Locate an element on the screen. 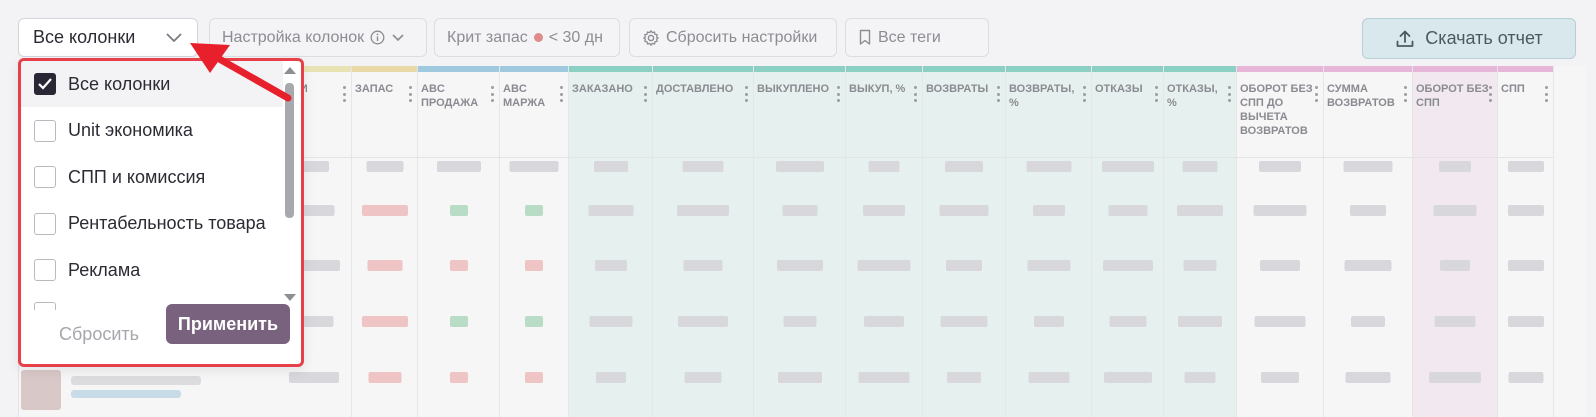 The height and width of the screenshot is (417, 1596). checkbox-checked is located at coordinates (45, 84).